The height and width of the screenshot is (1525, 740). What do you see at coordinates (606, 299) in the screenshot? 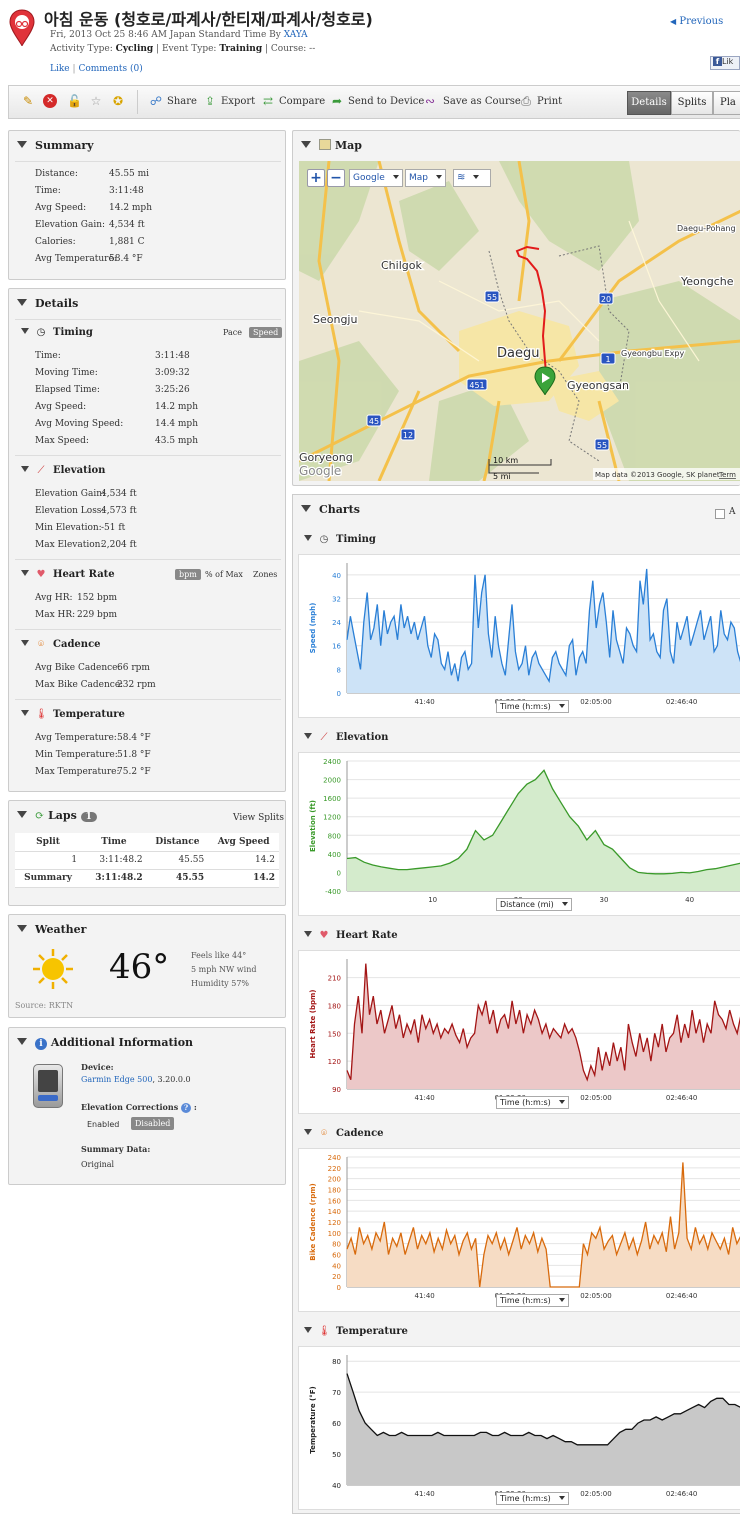
I see `route-shield-label: 20` at bounding box center [606, 299].